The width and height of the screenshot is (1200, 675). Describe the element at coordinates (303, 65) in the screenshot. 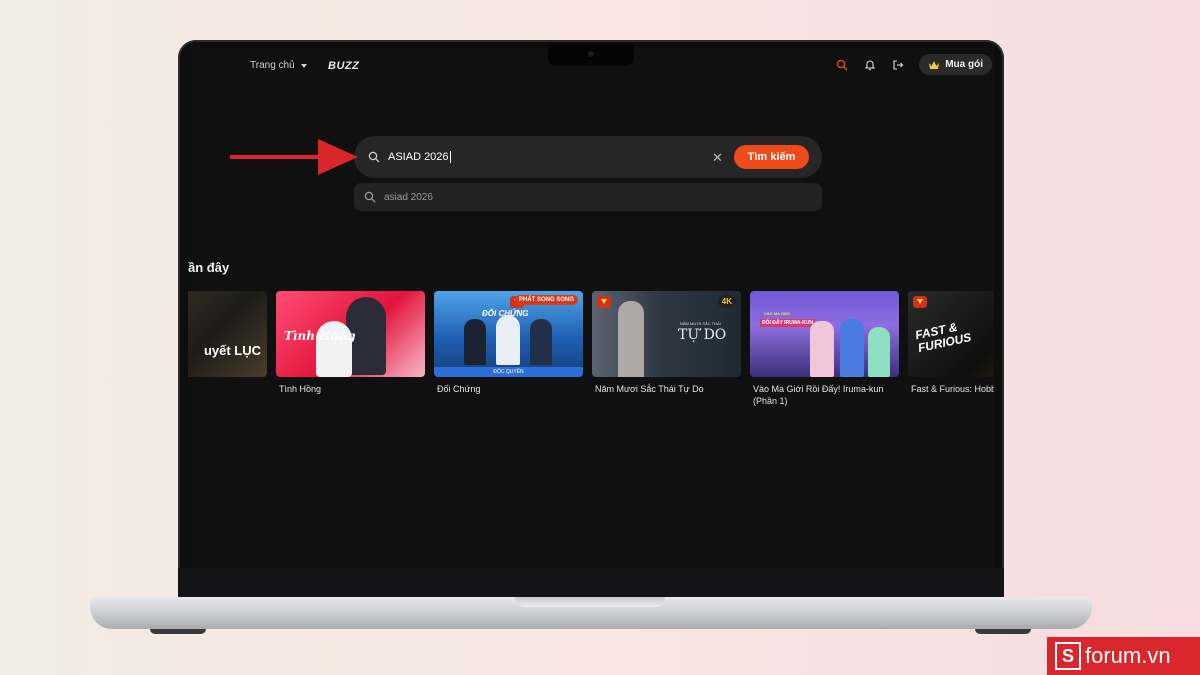

I see `chevron-down-icon` at that location.